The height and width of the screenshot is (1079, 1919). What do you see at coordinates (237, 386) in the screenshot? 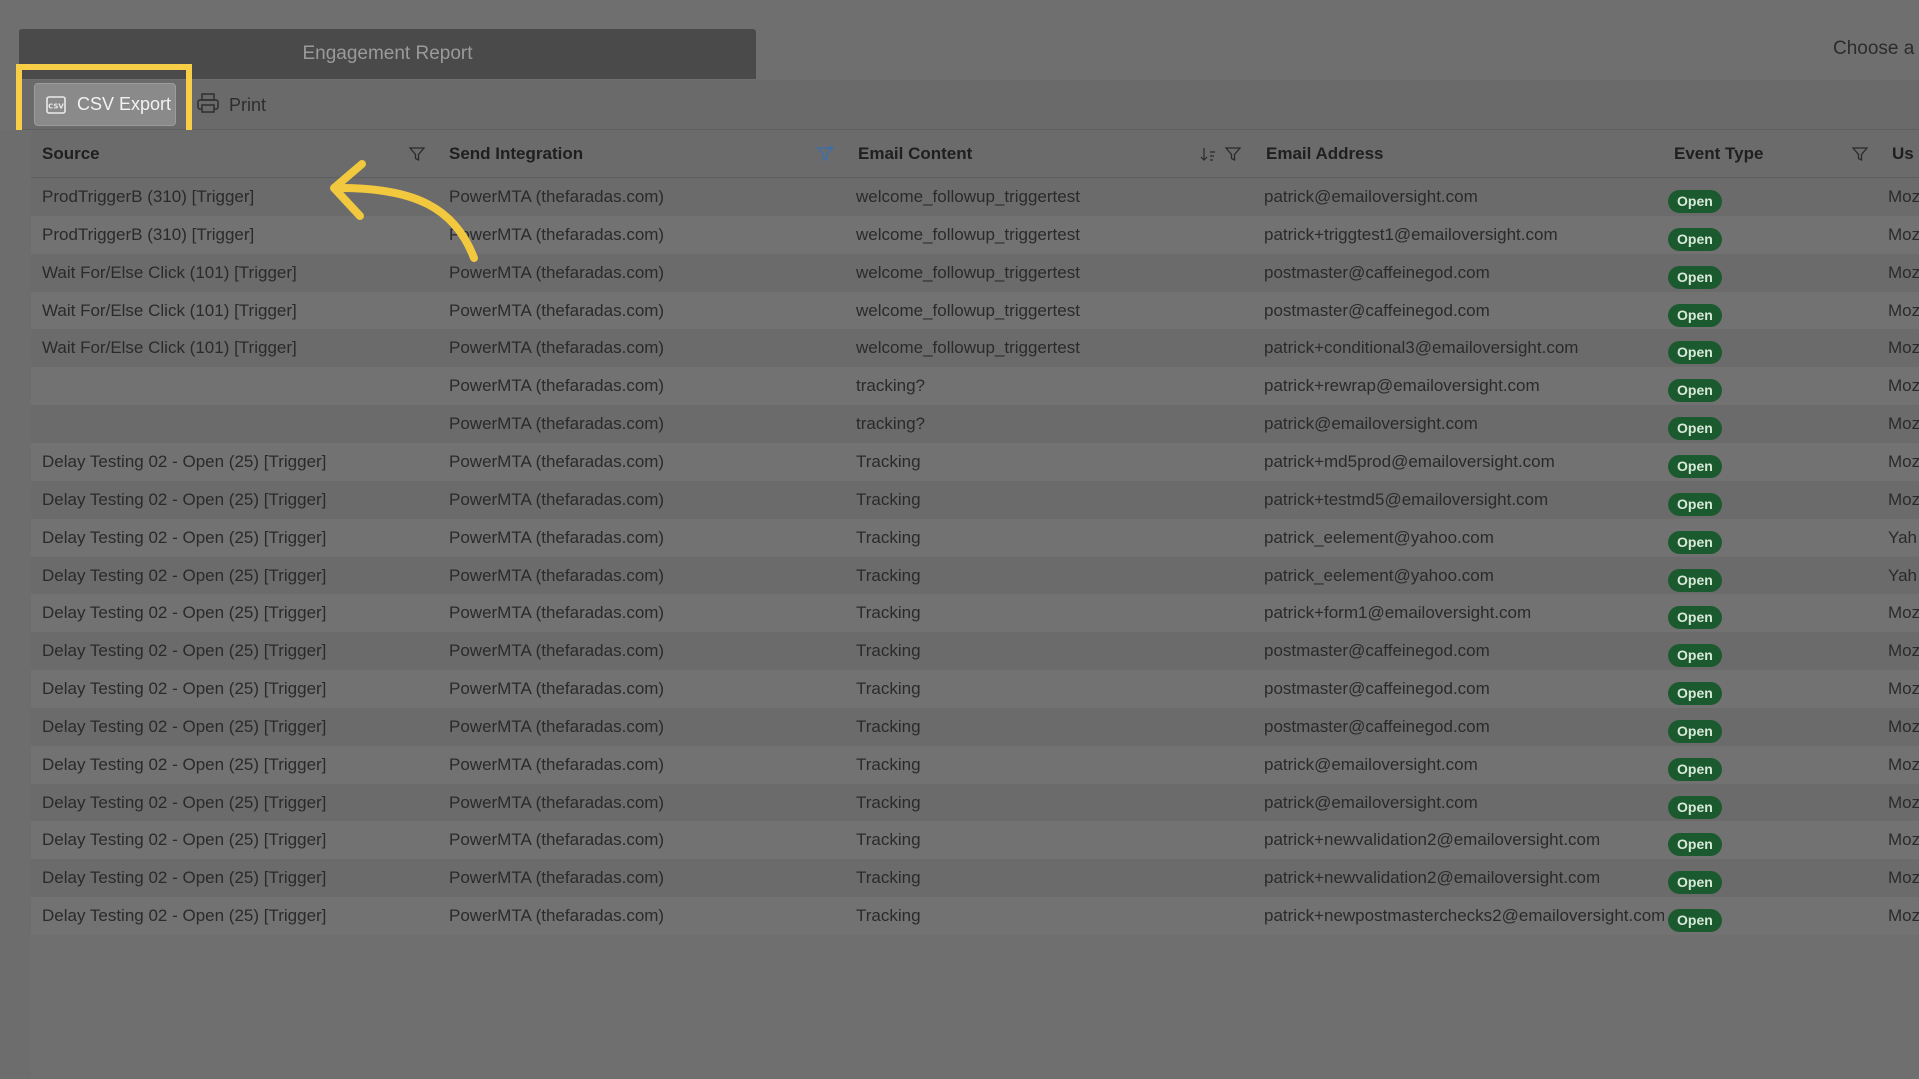
I see `cell-source` at bounding box center [237, 386].